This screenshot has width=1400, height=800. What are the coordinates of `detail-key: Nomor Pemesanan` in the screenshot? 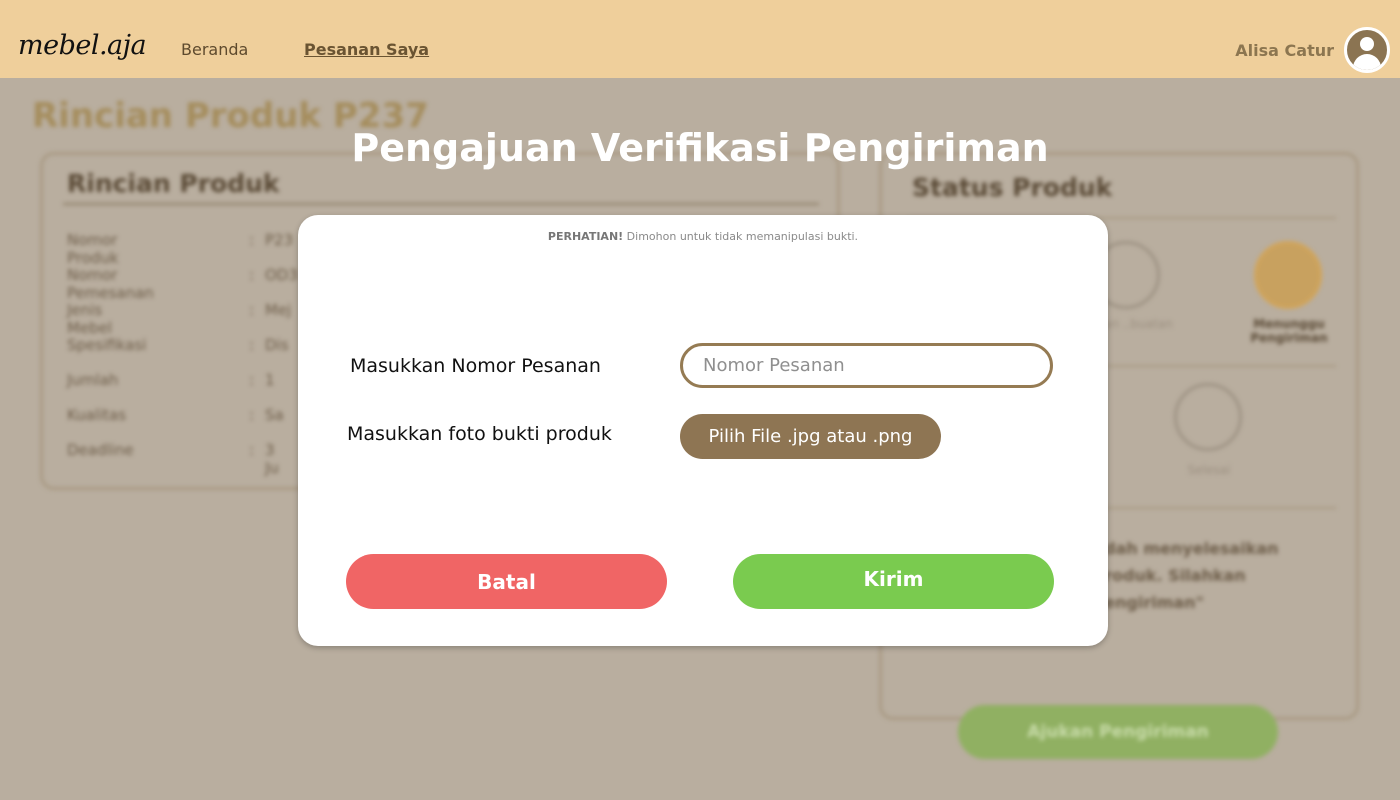 It's located at (110, 284).